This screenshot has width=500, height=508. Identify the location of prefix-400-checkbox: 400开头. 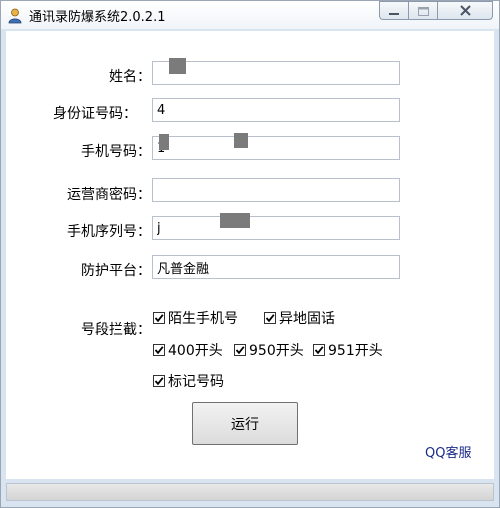
(188, 350).